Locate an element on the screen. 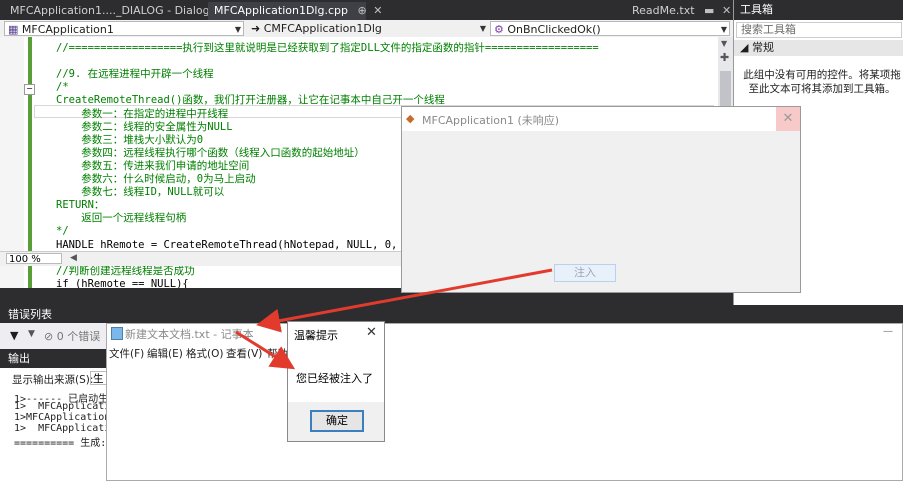  arrow-dialog-to-notepad is located at coordinates (404, 300).